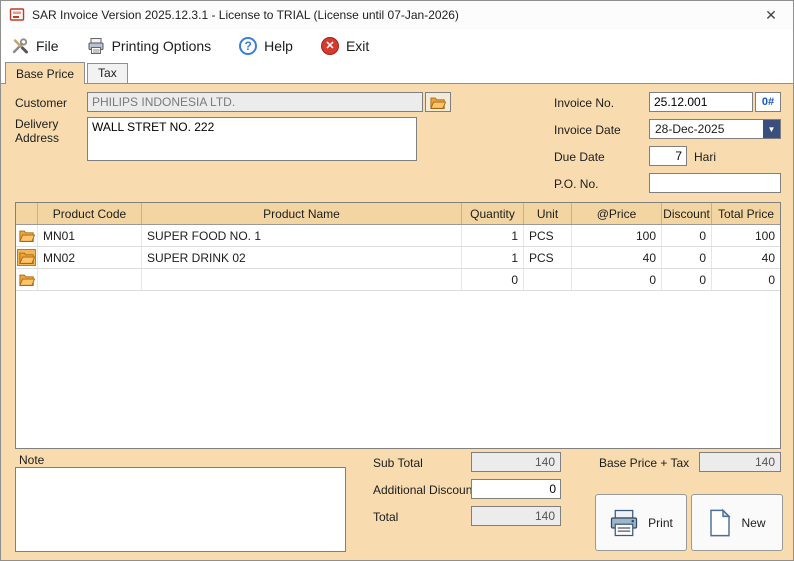  Describe the element at coordinates (516, 462) in the screenshot. I see `sub-total-field: 140` at that location.